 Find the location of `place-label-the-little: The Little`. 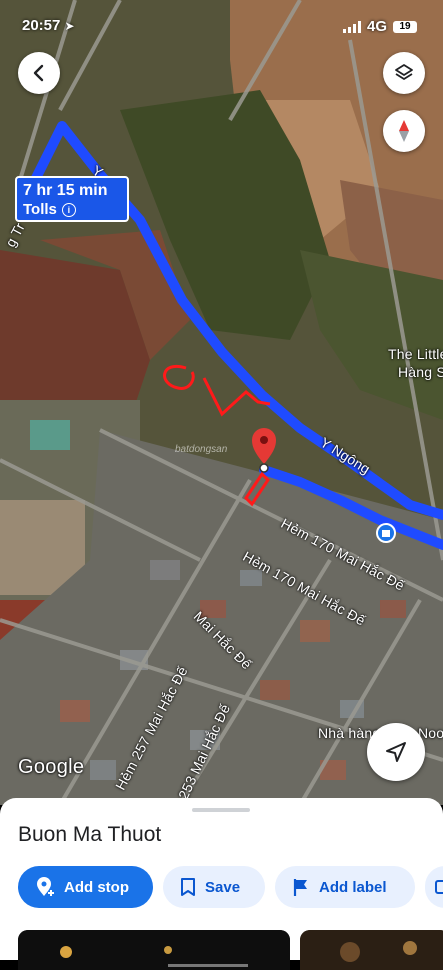

place-label-the-little: The Little is located at coordinates (415, 354).